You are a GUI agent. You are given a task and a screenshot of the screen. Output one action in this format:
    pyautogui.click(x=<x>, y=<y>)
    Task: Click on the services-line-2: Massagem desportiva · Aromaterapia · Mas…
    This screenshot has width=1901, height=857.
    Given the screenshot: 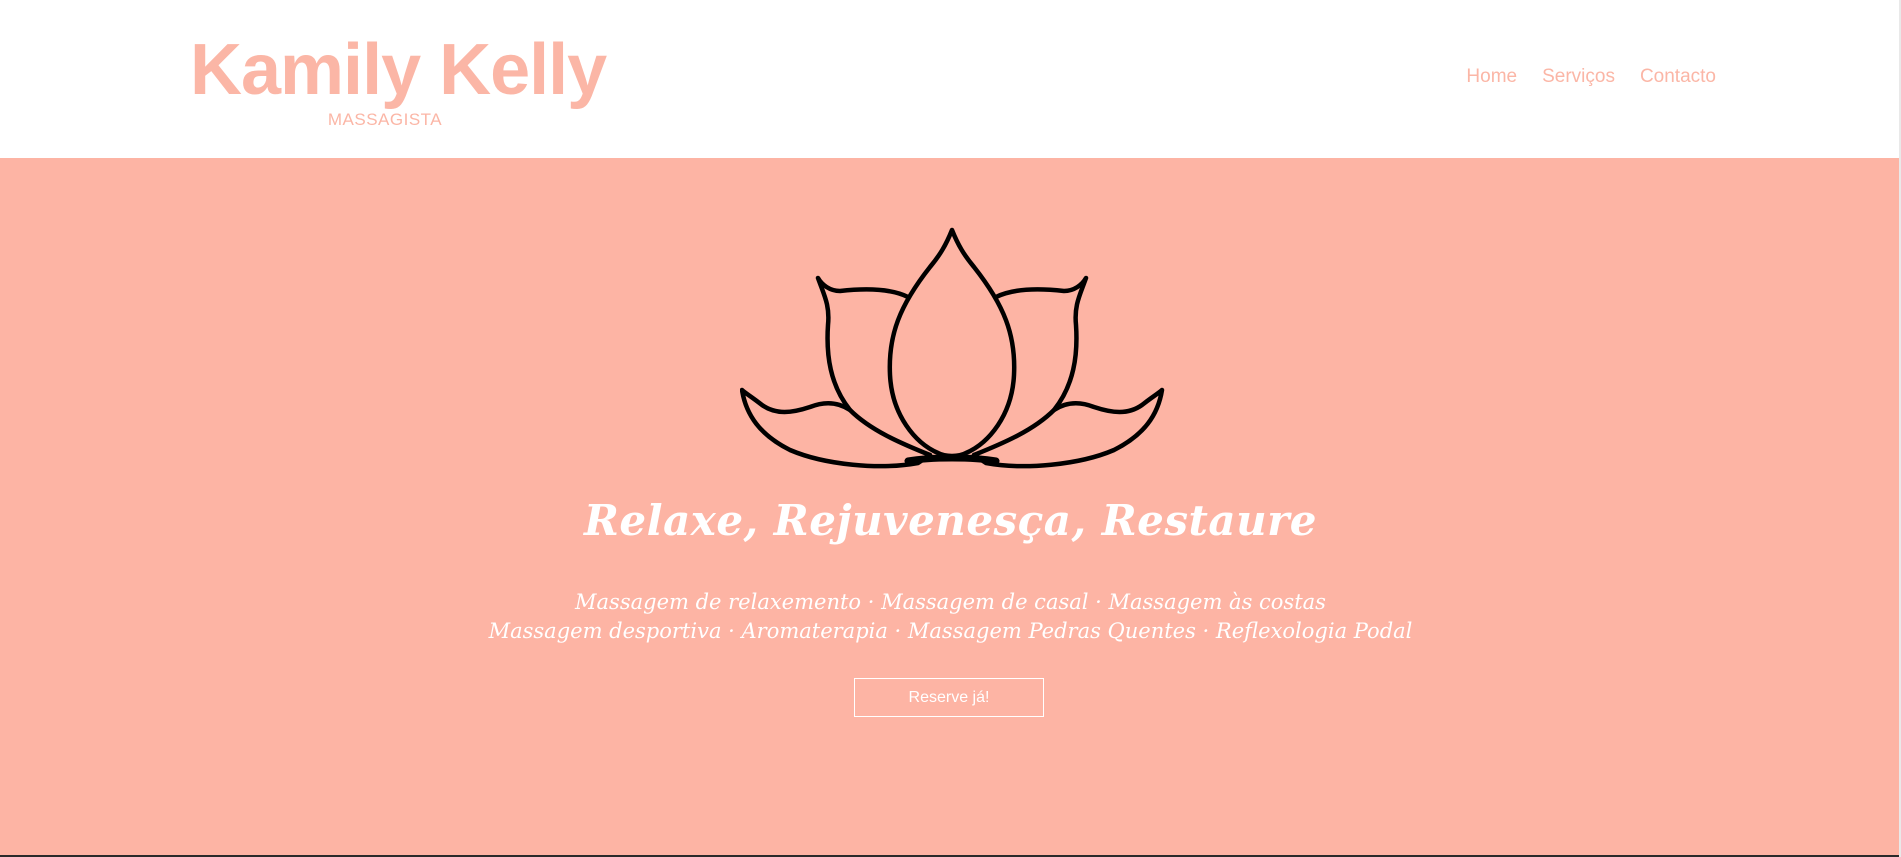 What is the action you would take?
    pyautogui.click(x=950, y=631)
    